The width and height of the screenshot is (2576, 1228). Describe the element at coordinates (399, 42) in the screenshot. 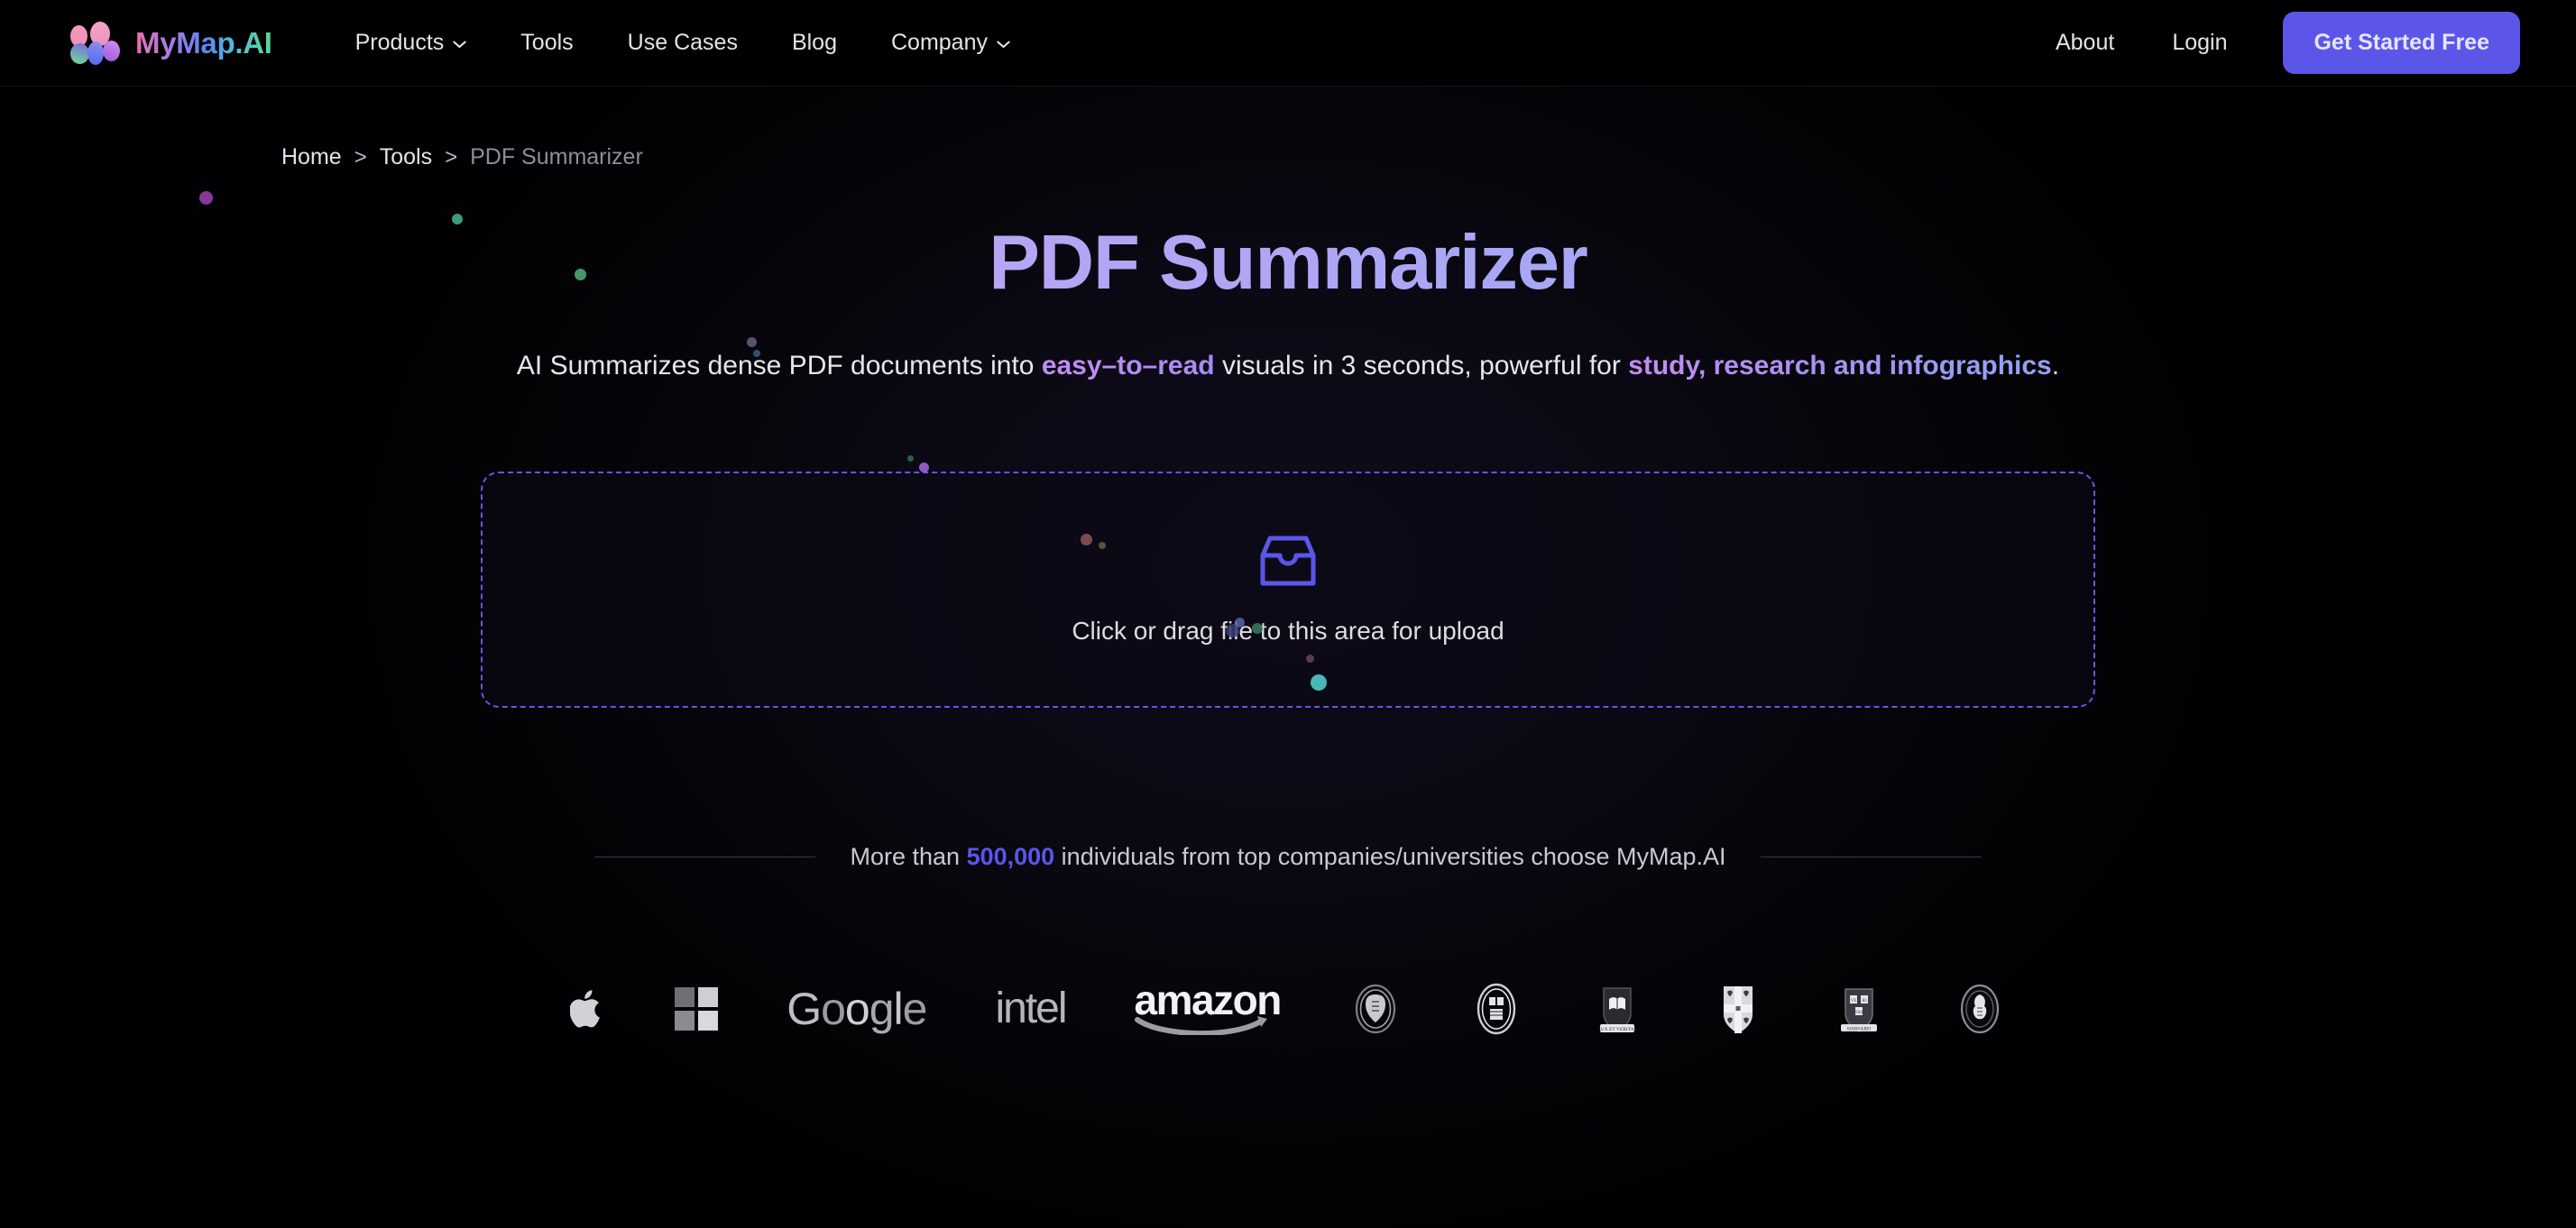

I see `nav-item-products-label: Products` at that location.